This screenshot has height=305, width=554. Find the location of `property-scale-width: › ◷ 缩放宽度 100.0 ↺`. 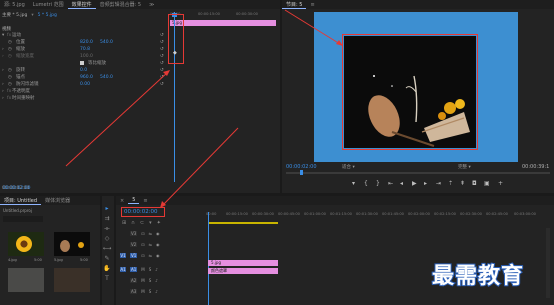

property-scale-width: › ◷ 缩放宽度 100.0 ↺ is located at coordinates (85, 56).